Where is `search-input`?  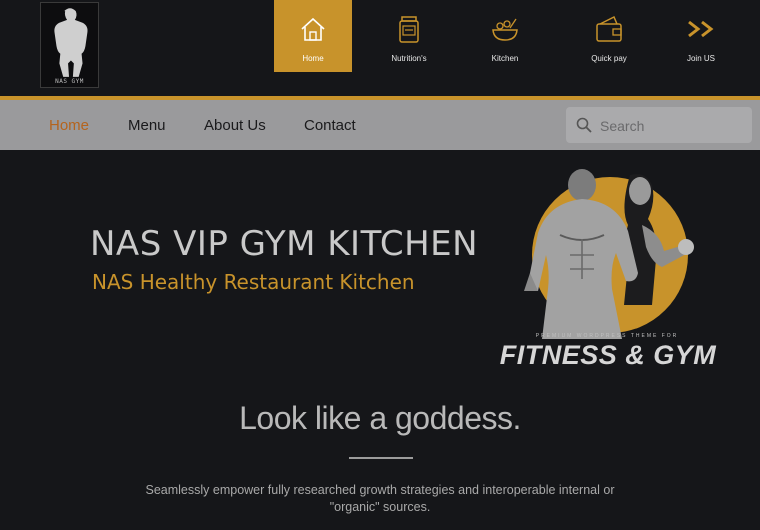
search-input is located at coordinates (670, 126).